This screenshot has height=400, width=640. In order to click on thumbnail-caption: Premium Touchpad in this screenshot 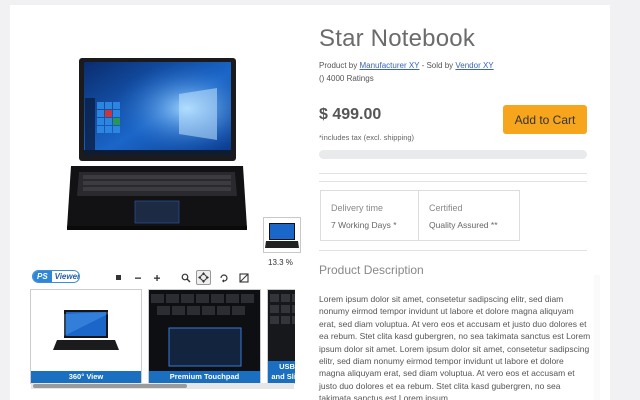, I will do `click(204, 377)`.